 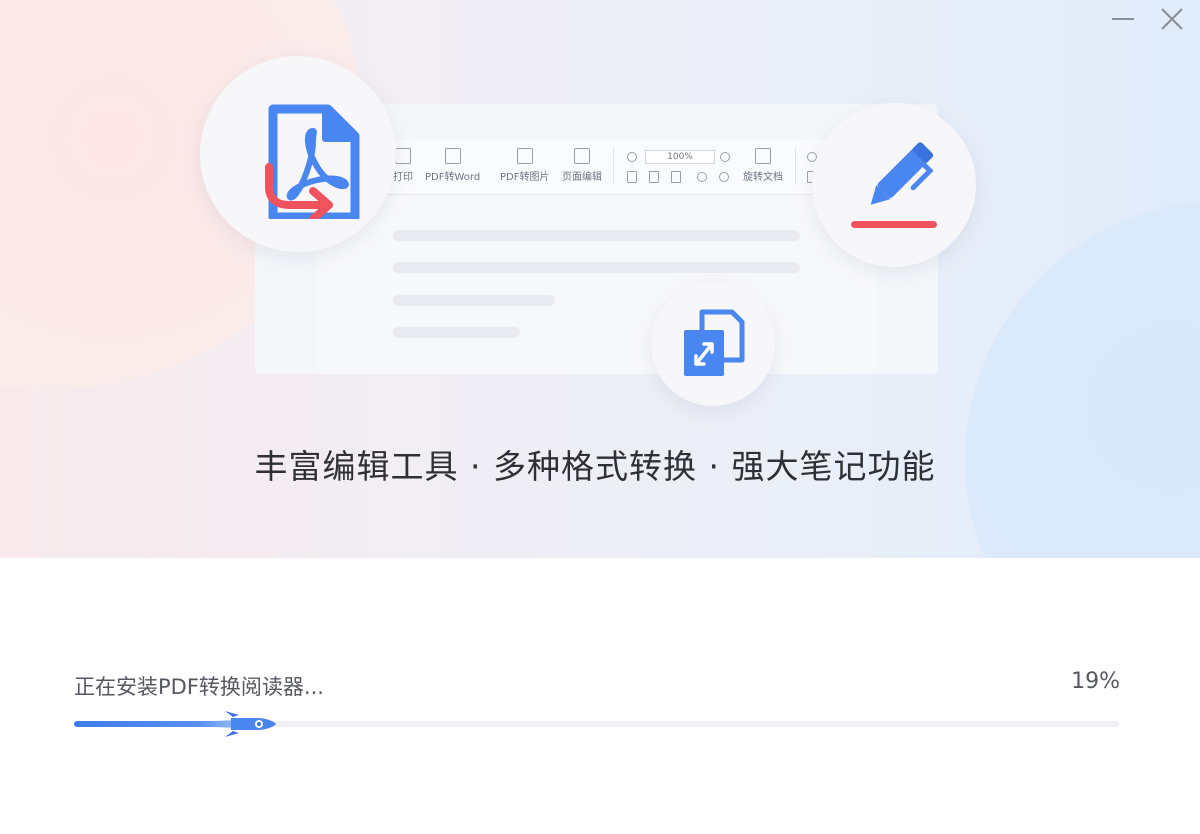 I want to click on mock-toolbar-label: PDF转Word, so click(x=453, y=177).